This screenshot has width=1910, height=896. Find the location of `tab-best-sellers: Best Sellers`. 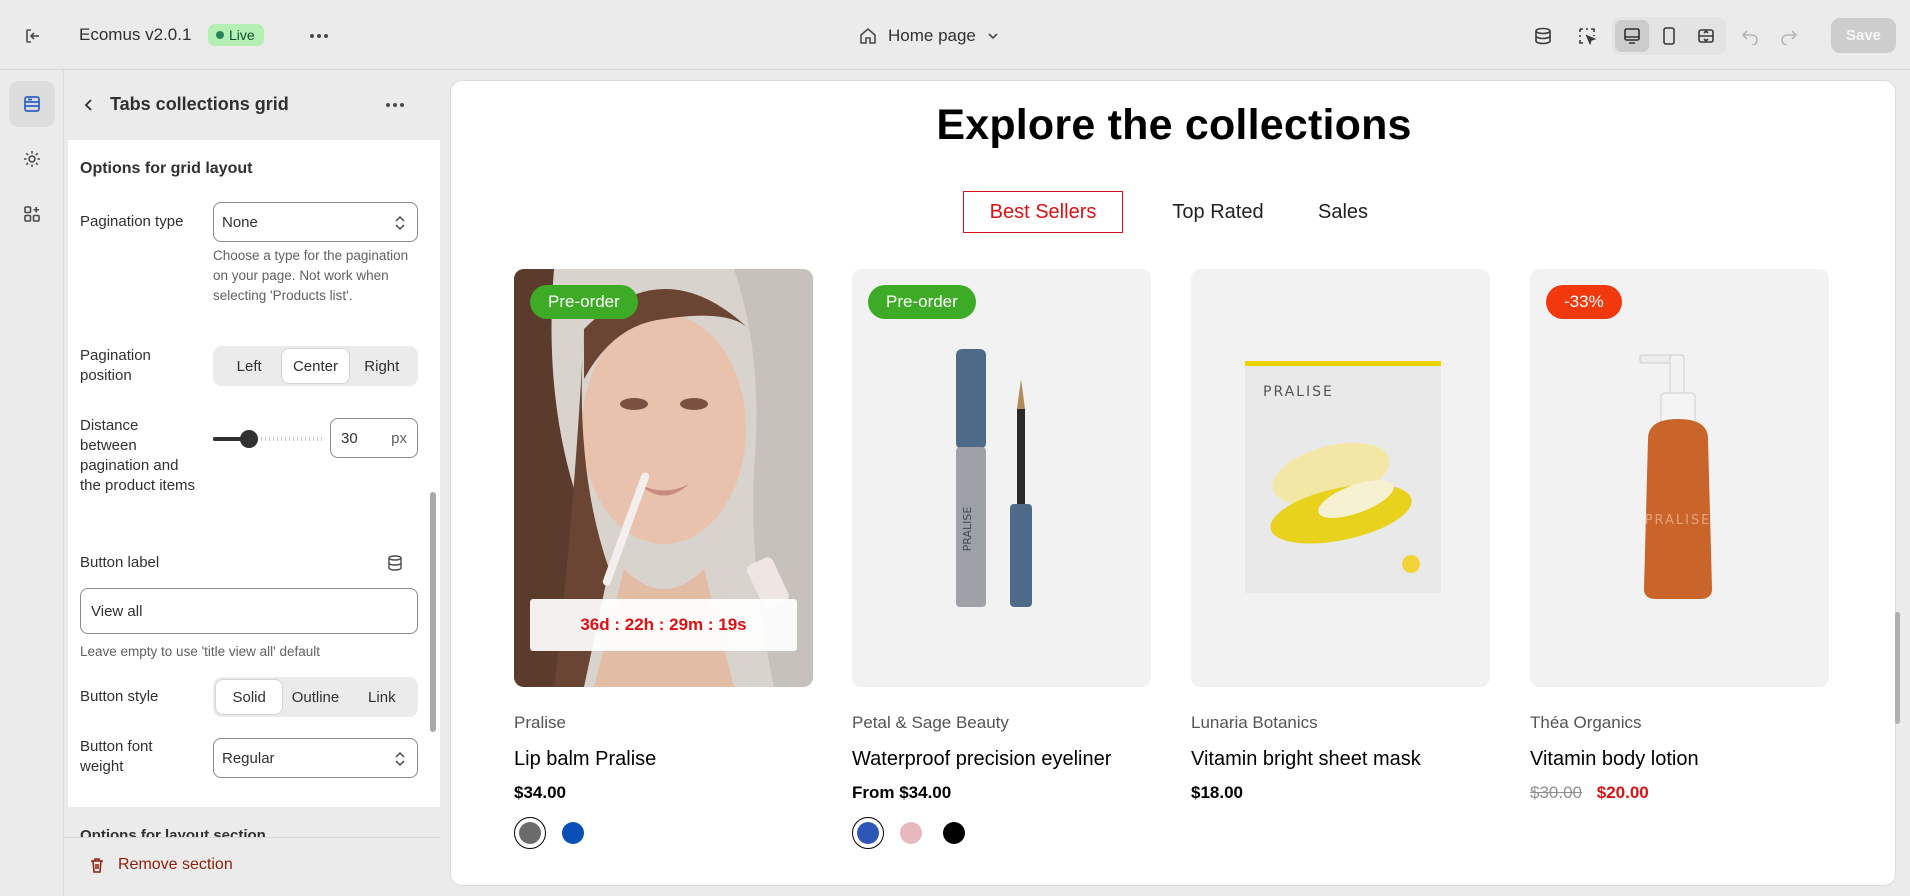

tab-best-sellers: Best Sellers is located at coordinates (1043, 212).